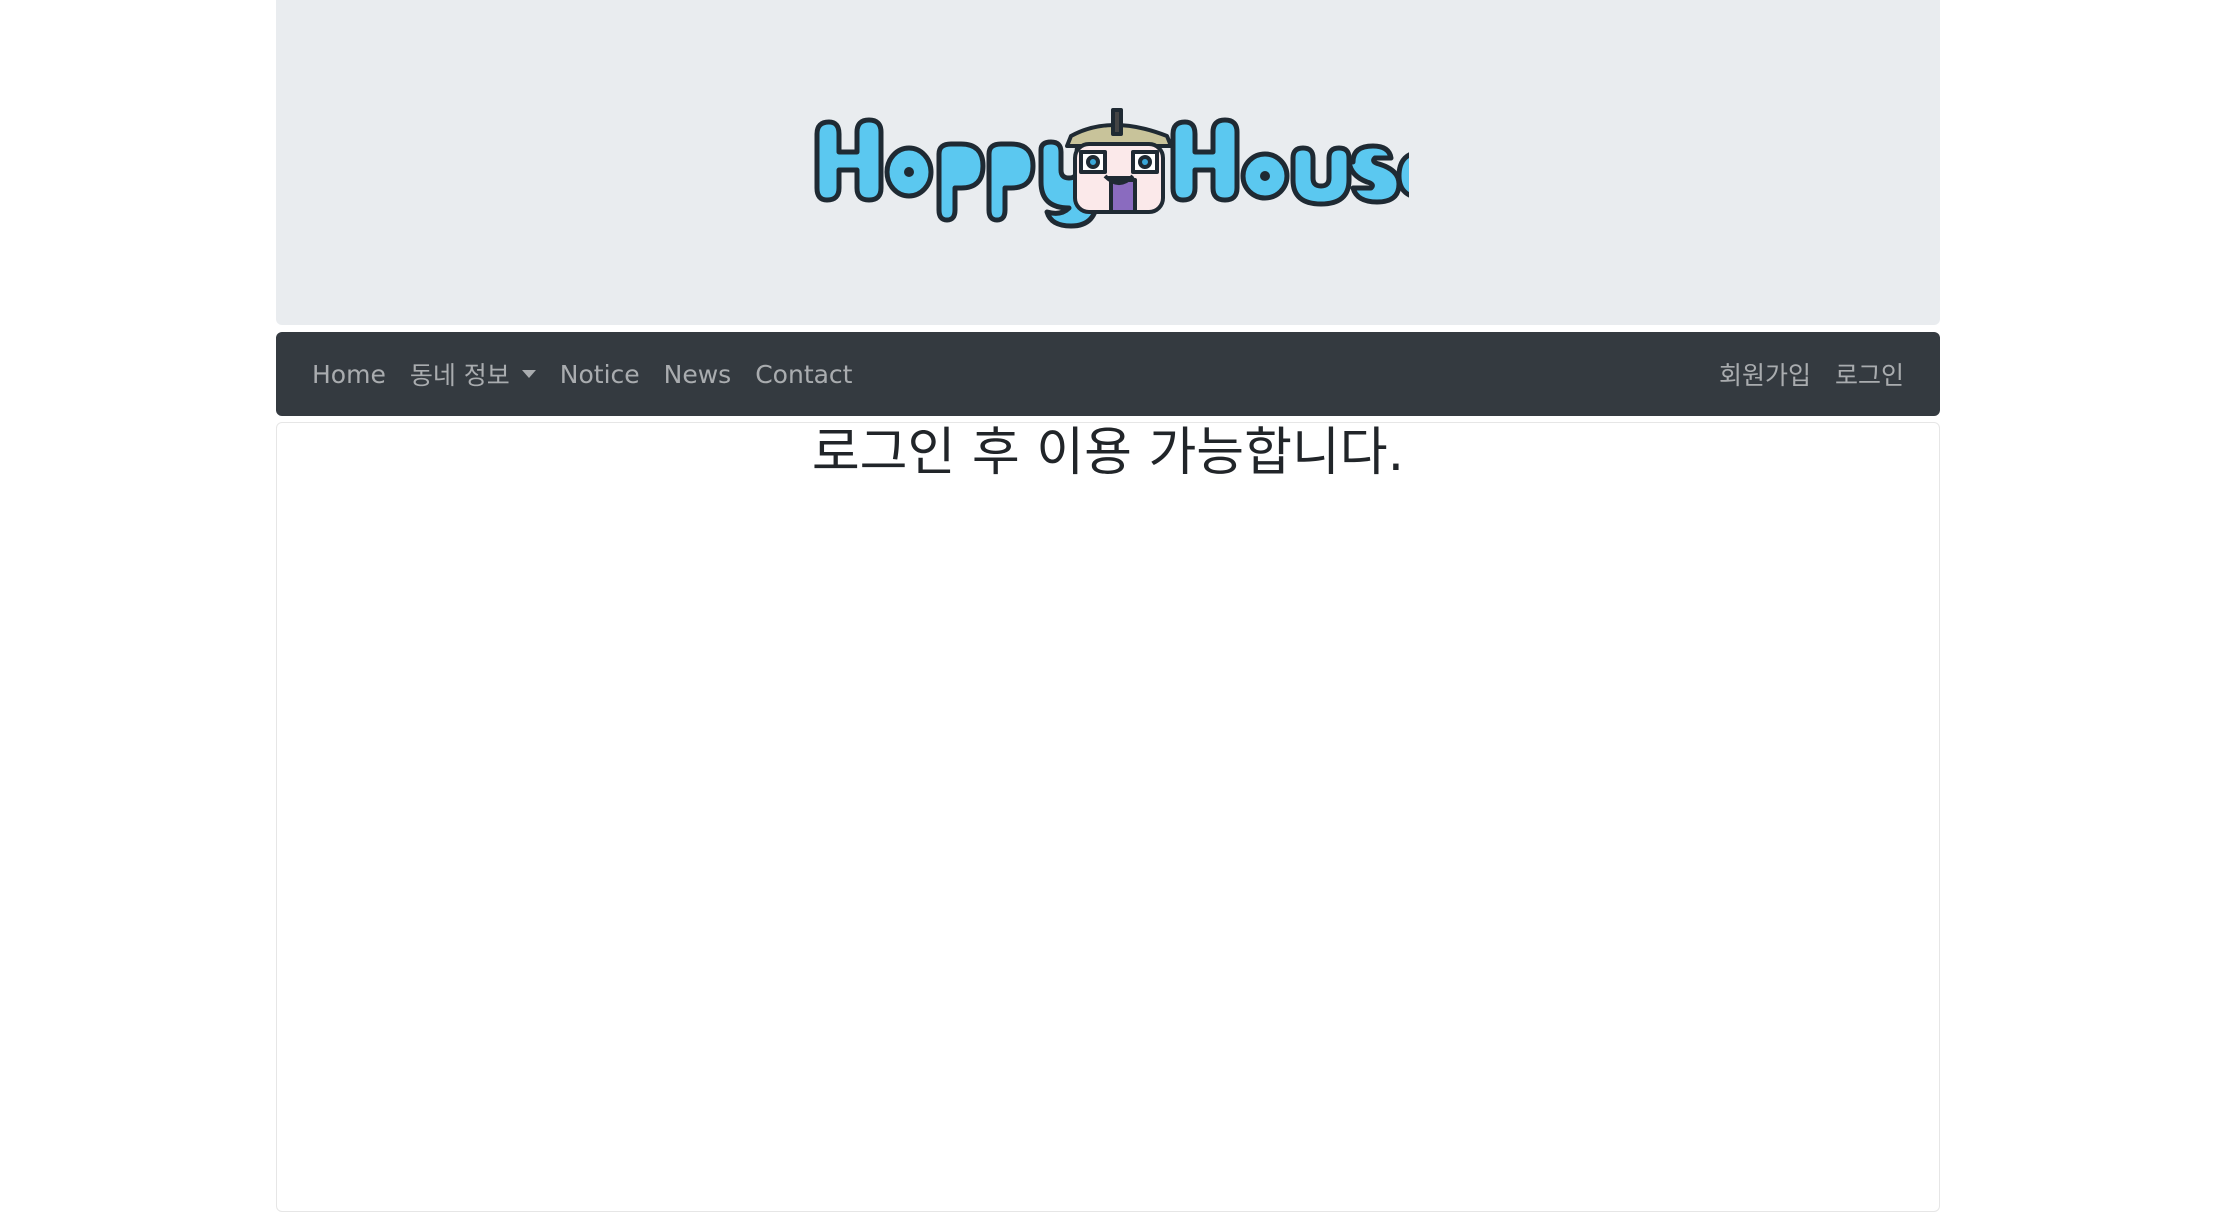 The height and width of the screenshot is (1212, 2216). I want to click on navbar-right-group: 회원가입 로그인, so click(1799, 374).